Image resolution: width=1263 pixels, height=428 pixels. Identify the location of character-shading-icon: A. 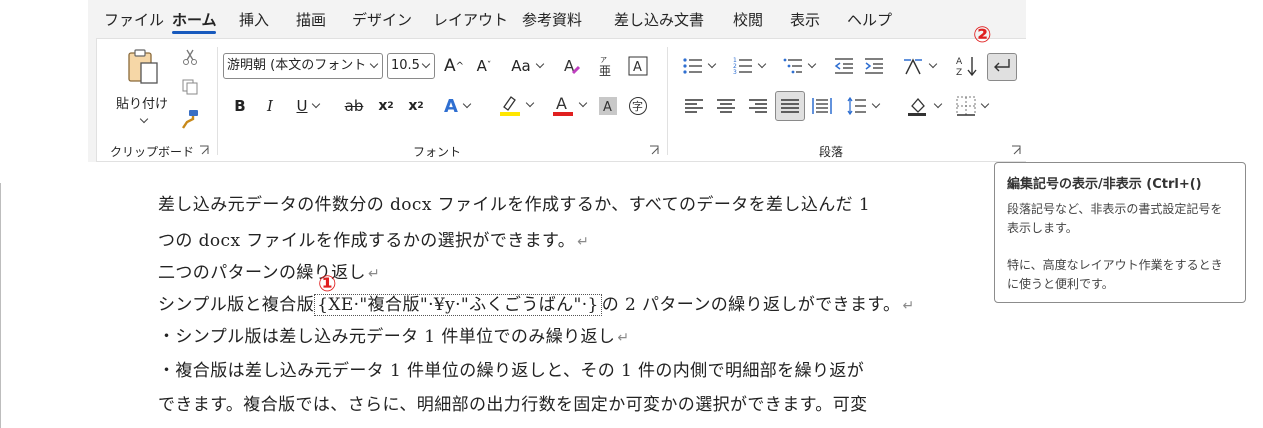
(608, 106).